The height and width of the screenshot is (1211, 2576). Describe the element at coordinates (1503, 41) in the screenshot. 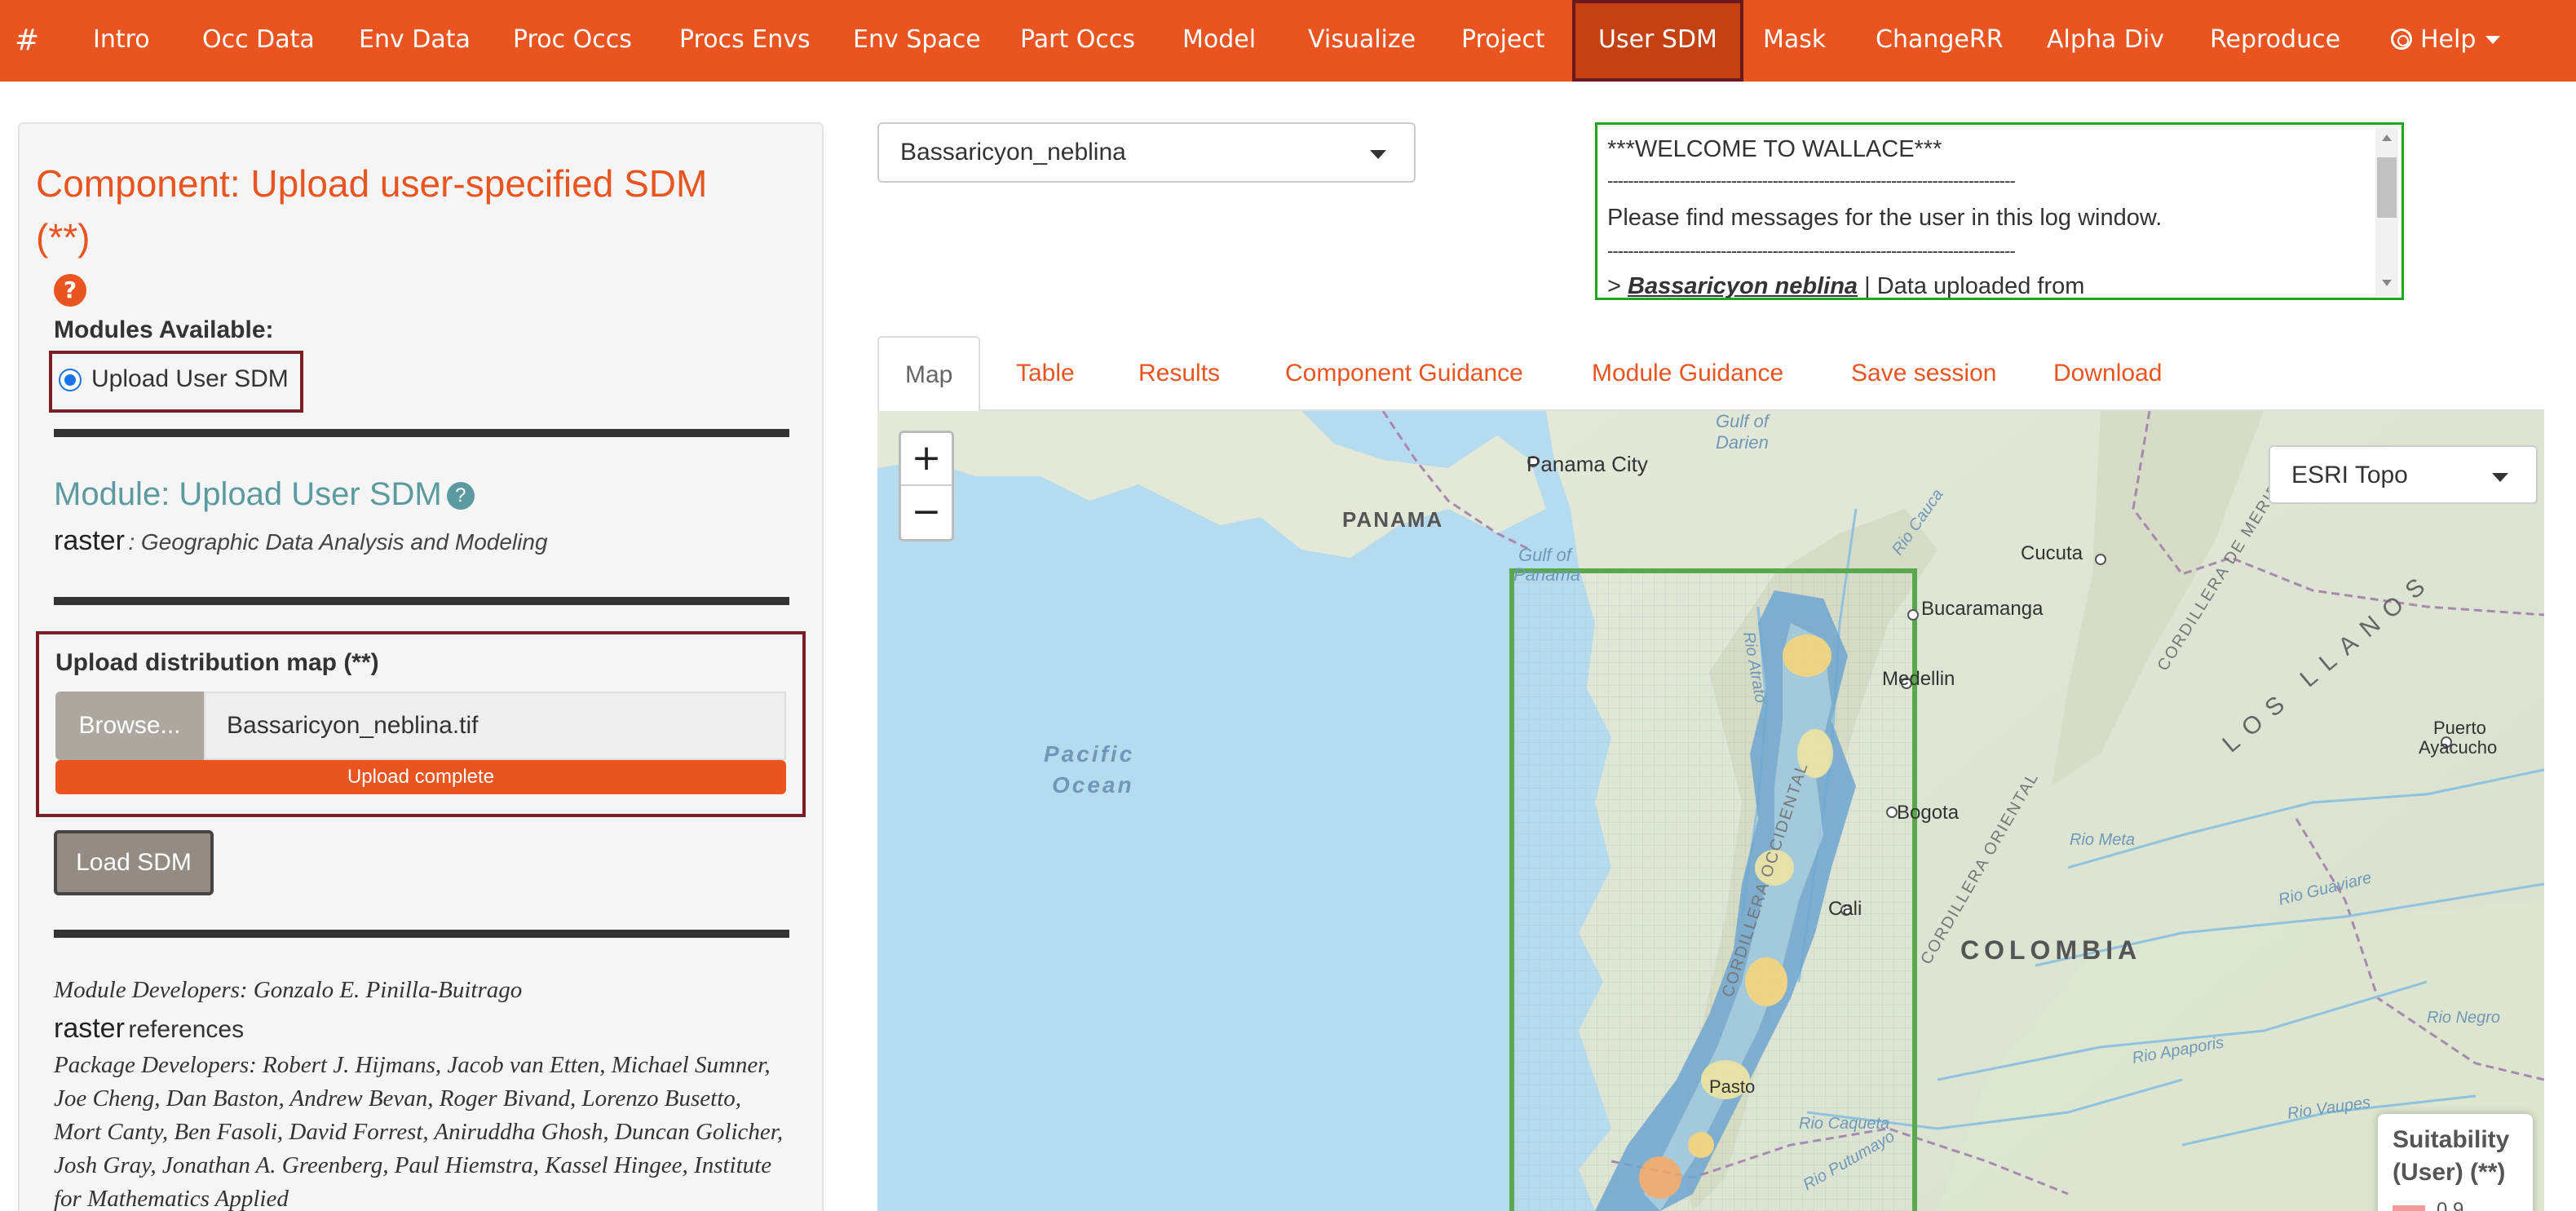

I see `nav-item-project: Project` at that location.